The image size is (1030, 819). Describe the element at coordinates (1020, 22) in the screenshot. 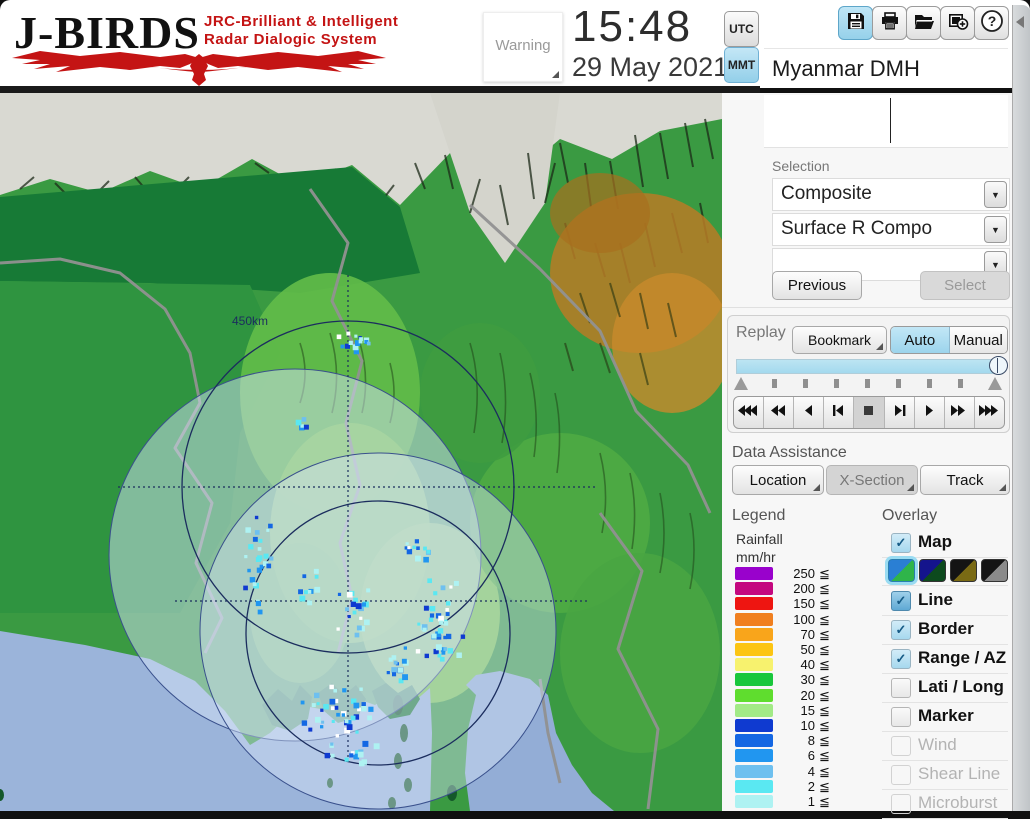

I see `collapse-arrow-icon` at that location.